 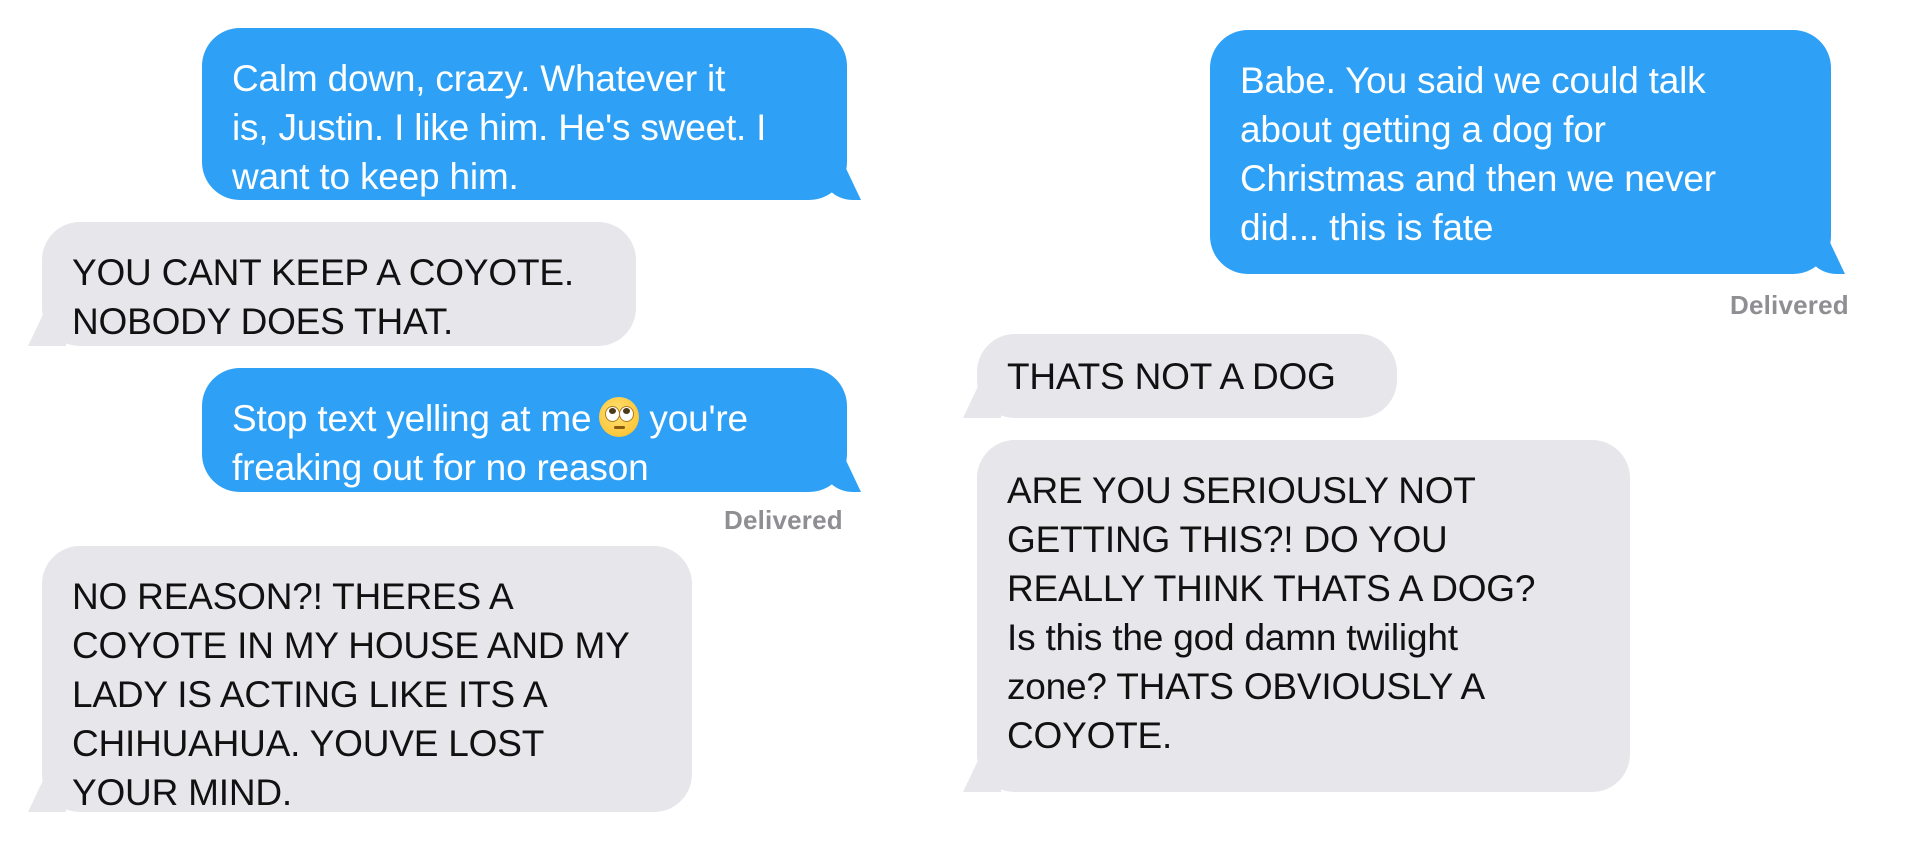 What do you see at coordinates (440, 467) in the screenshot?
I see `message-text: freaking out for no reason` at bounding box center [440, 467].